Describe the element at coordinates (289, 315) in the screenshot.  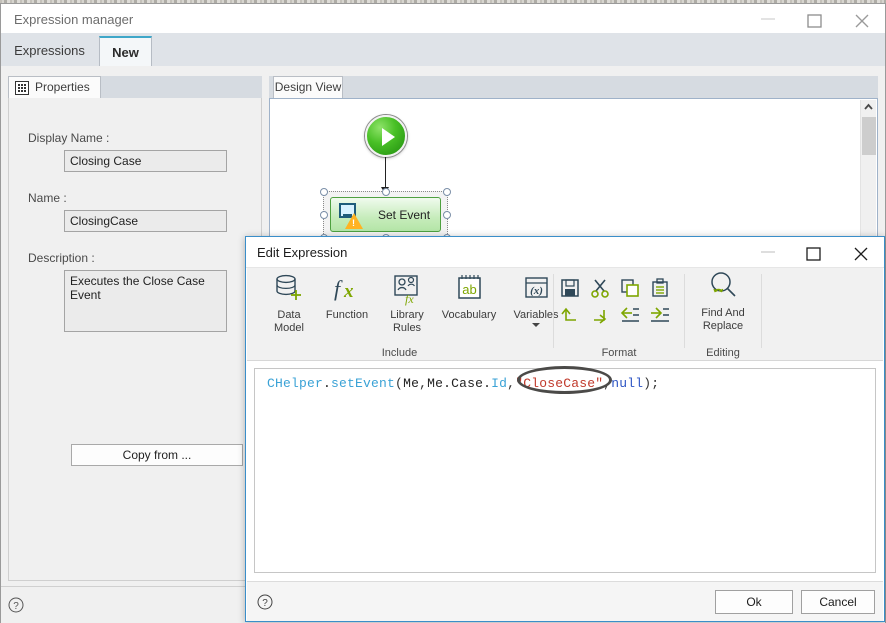
I see `ribbon-label: Data` at that location.